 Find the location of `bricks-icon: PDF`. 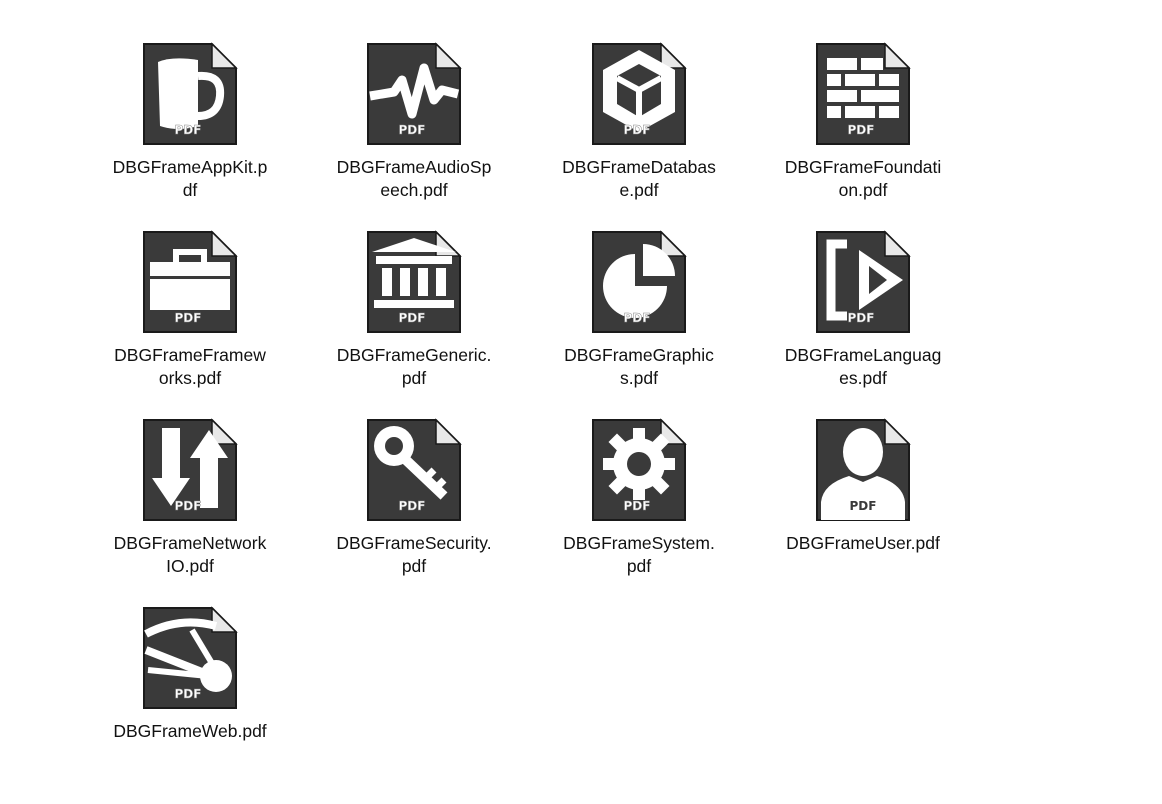

bricks-icon: PDF is located at coordinates (863, 94).